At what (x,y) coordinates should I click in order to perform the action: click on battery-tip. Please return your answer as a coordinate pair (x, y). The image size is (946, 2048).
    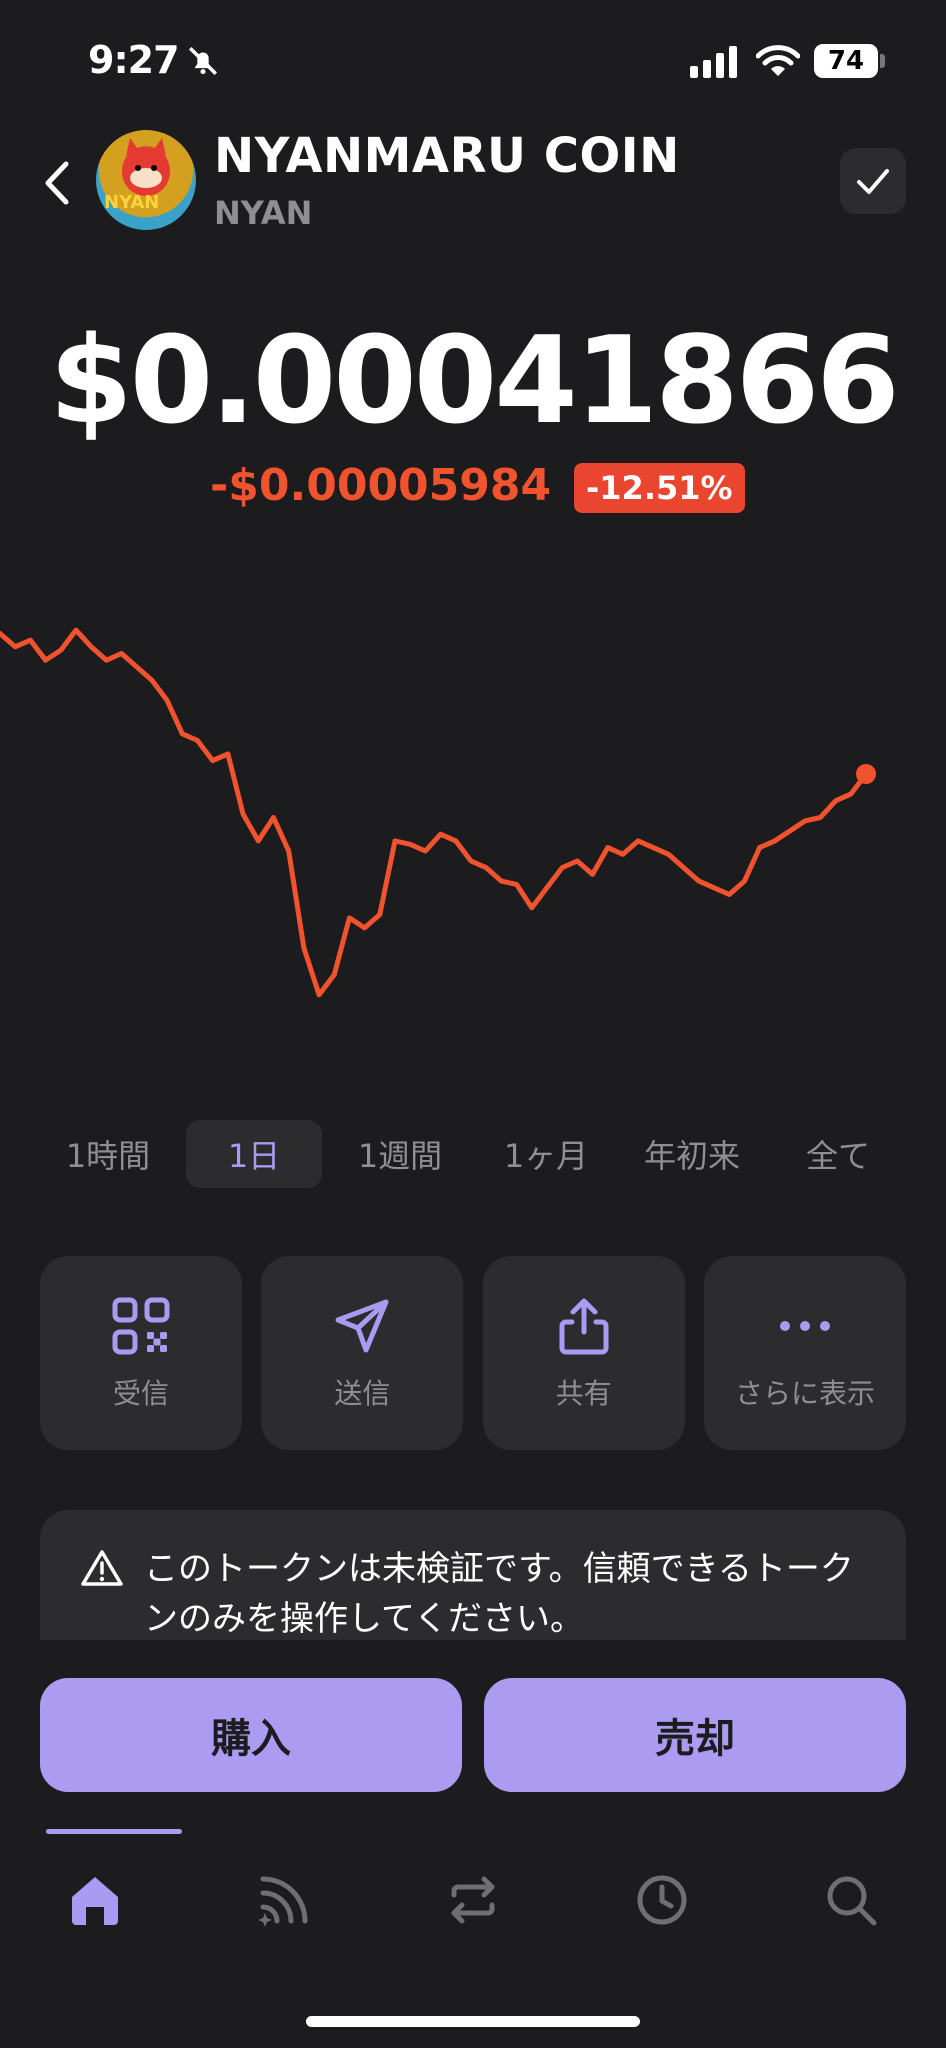
    Looking at the image, I should click on (882, 61).